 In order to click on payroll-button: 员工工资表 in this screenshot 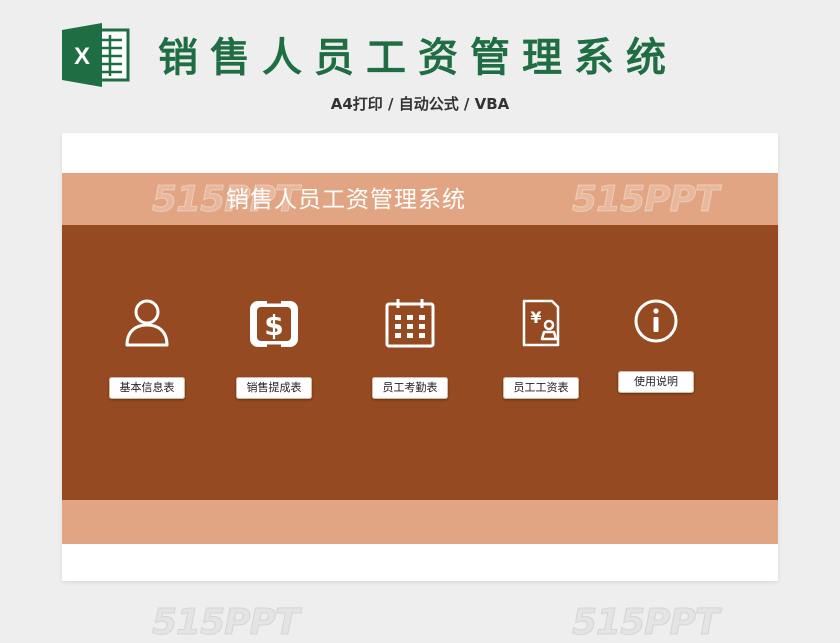, I will do `click(541, 388)`.